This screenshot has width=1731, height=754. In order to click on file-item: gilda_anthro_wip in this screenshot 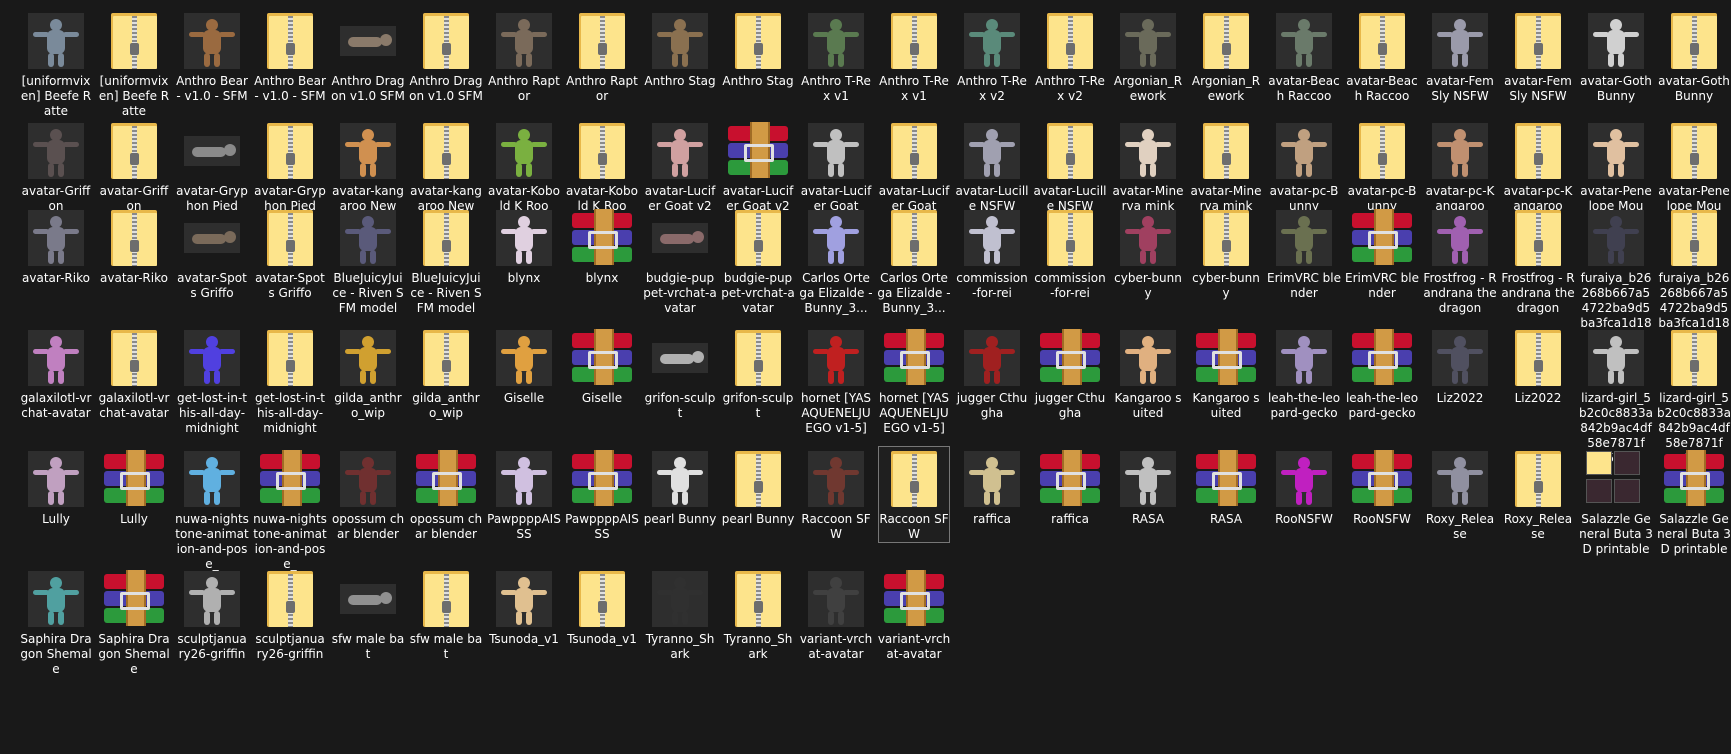, I will do `click(368, 373)`.